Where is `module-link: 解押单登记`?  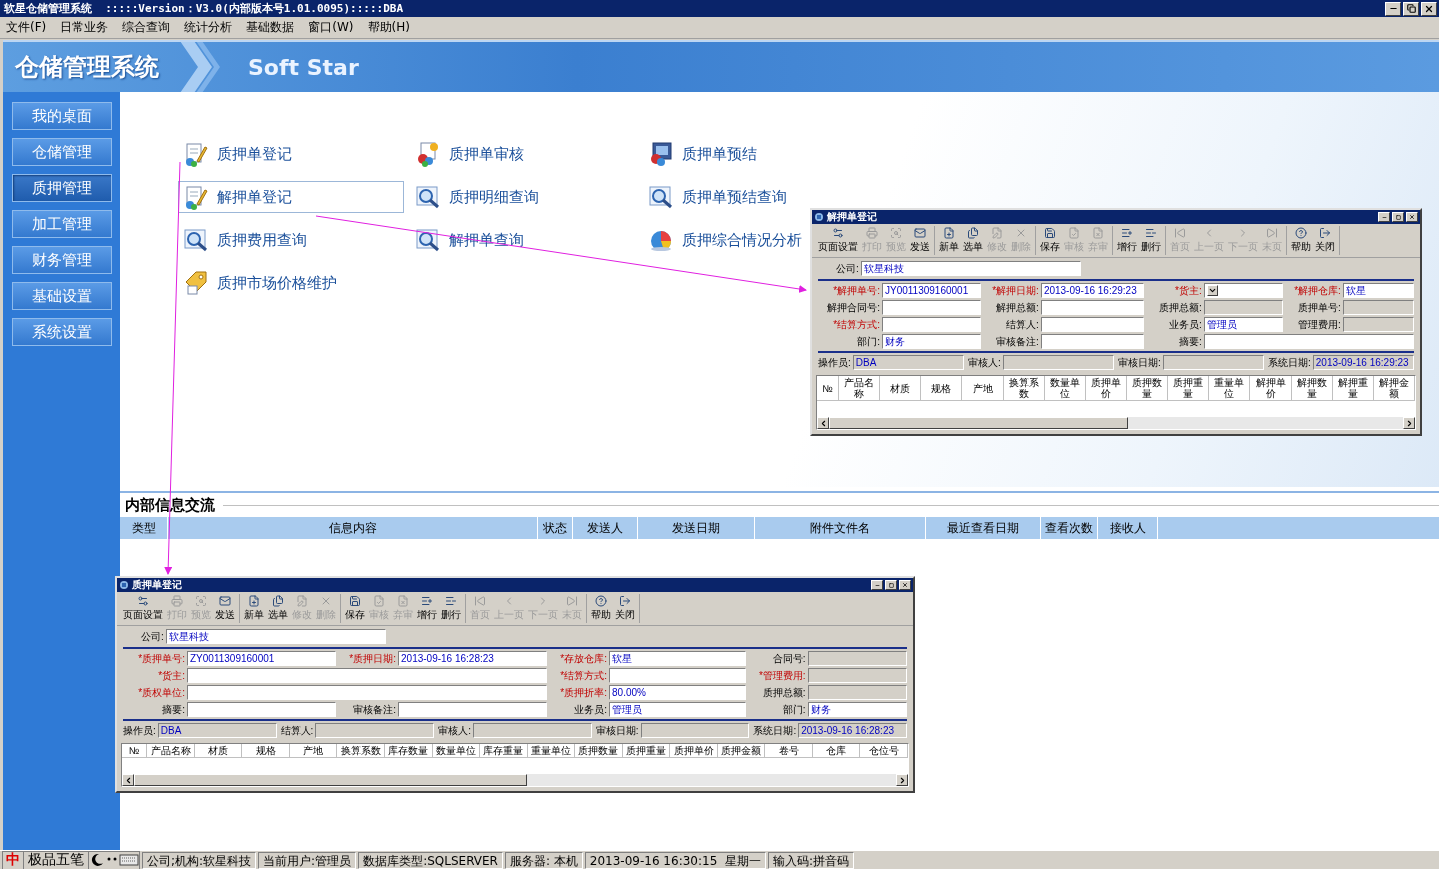 module-link: 解押单登记 is located at coordinates (291, 197).